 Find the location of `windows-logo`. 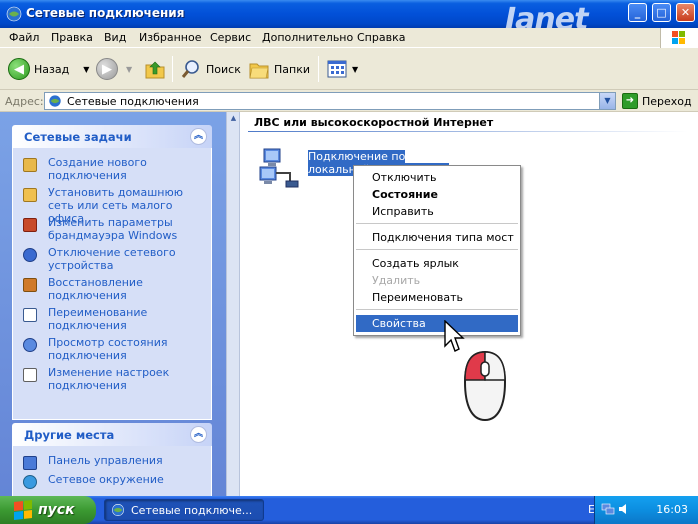

windows-logo is located at coordinates (679, 38).